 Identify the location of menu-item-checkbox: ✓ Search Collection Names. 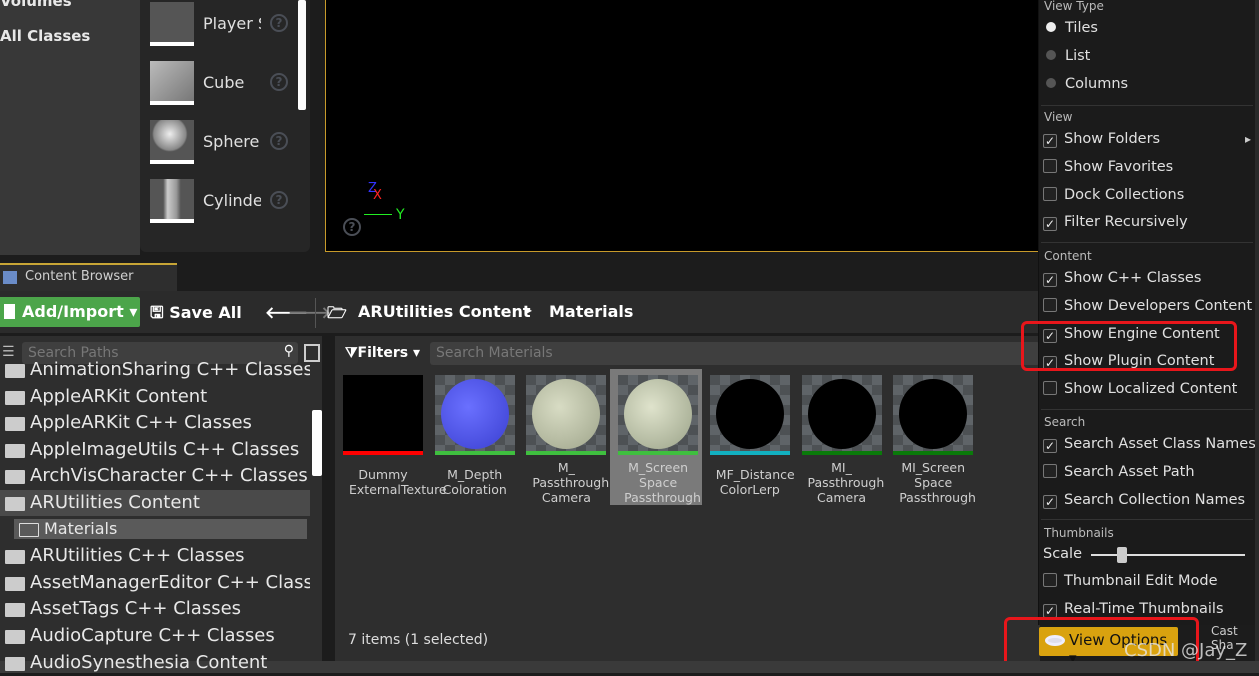
(1144, 500).